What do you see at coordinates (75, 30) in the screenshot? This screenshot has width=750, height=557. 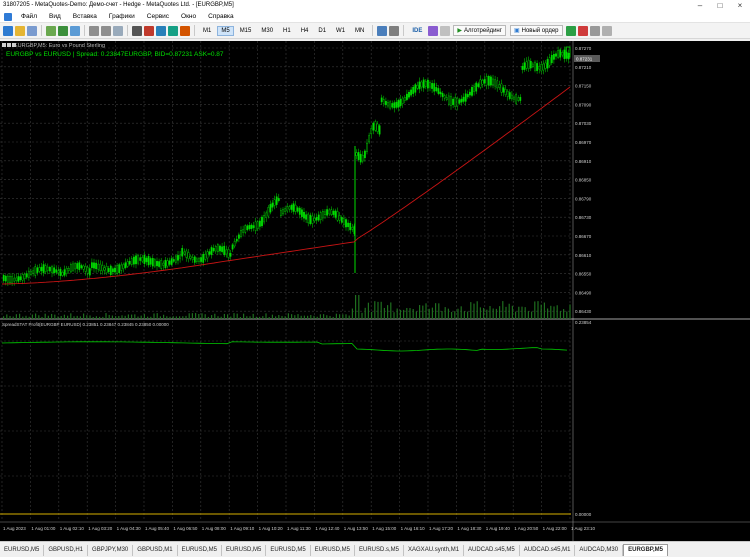 I see `line-chart-icon` at bounding box center [75, 30].